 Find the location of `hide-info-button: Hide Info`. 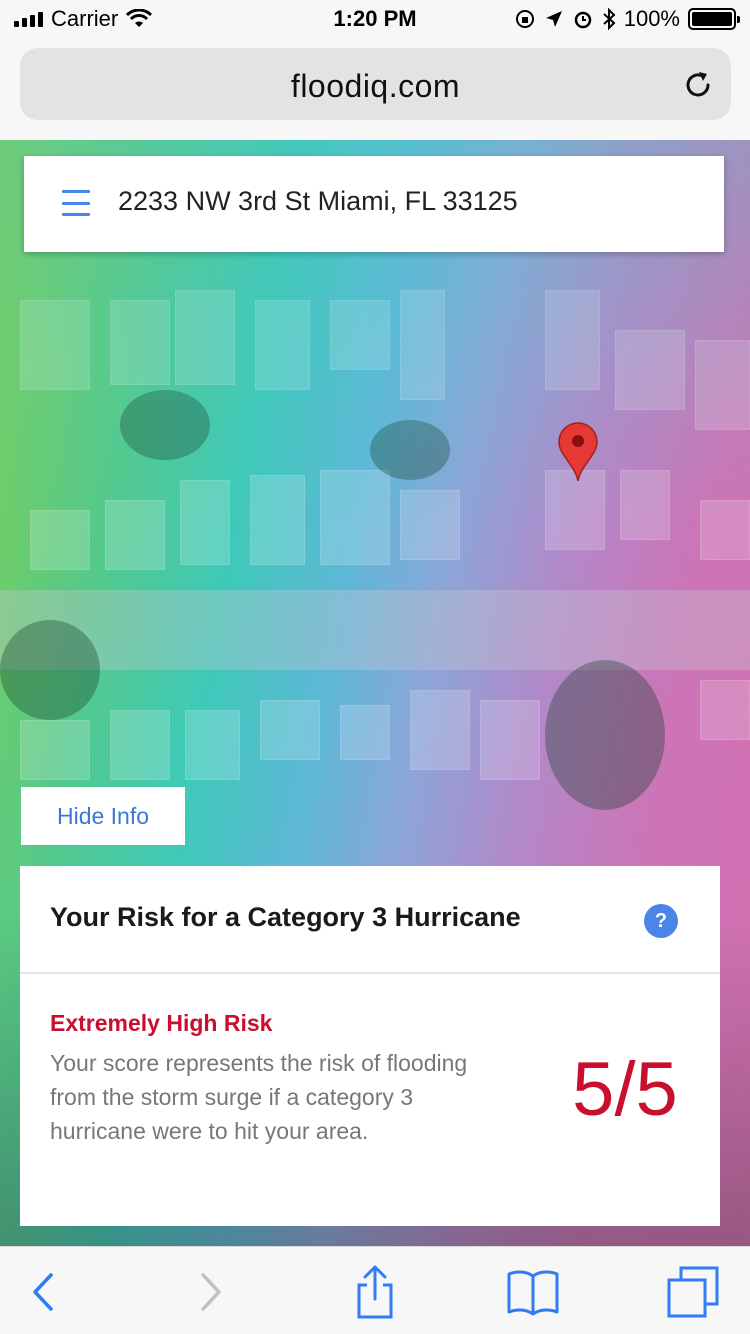

hide-info-button: Hide Info is located at coordinates (103, 816).